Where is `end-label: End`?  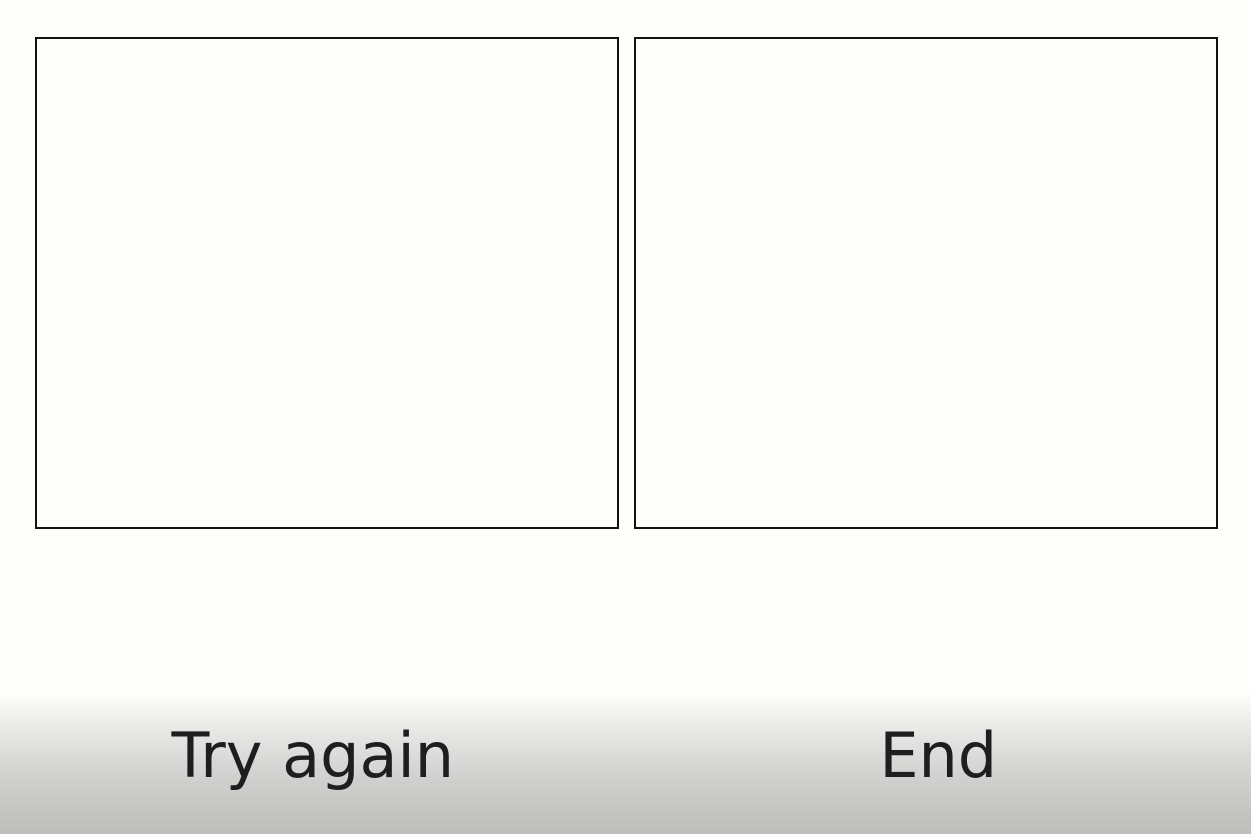
end-label: End is located at coordinates (938, 755).